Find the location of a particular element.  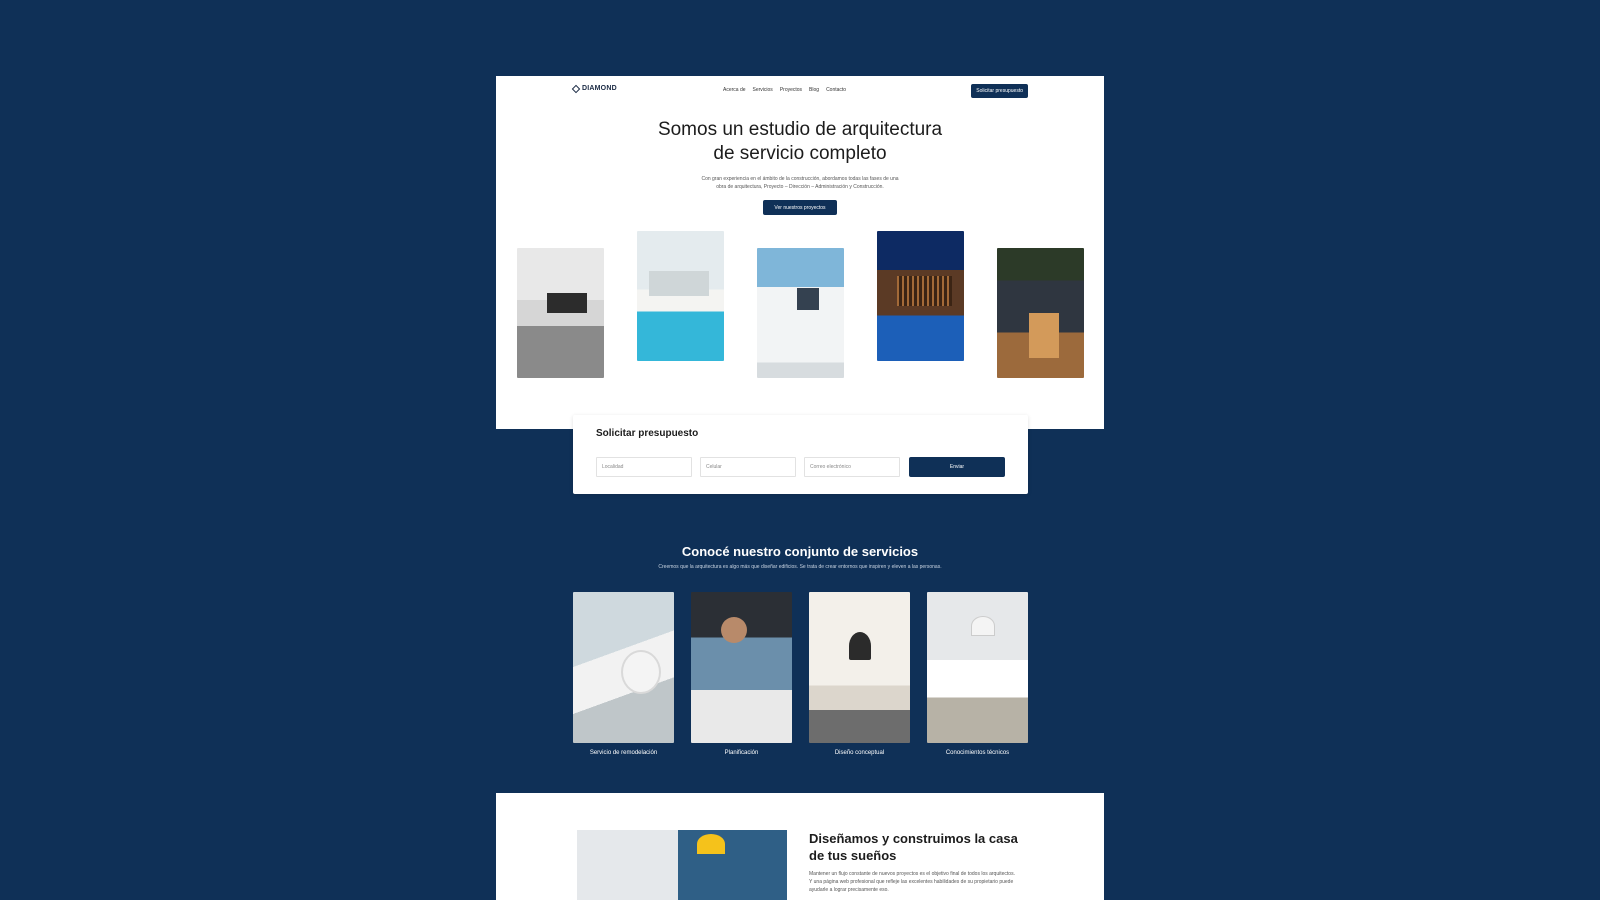

request-quote-button: Solicitar presupuesto is located at coordinates (999, 91).